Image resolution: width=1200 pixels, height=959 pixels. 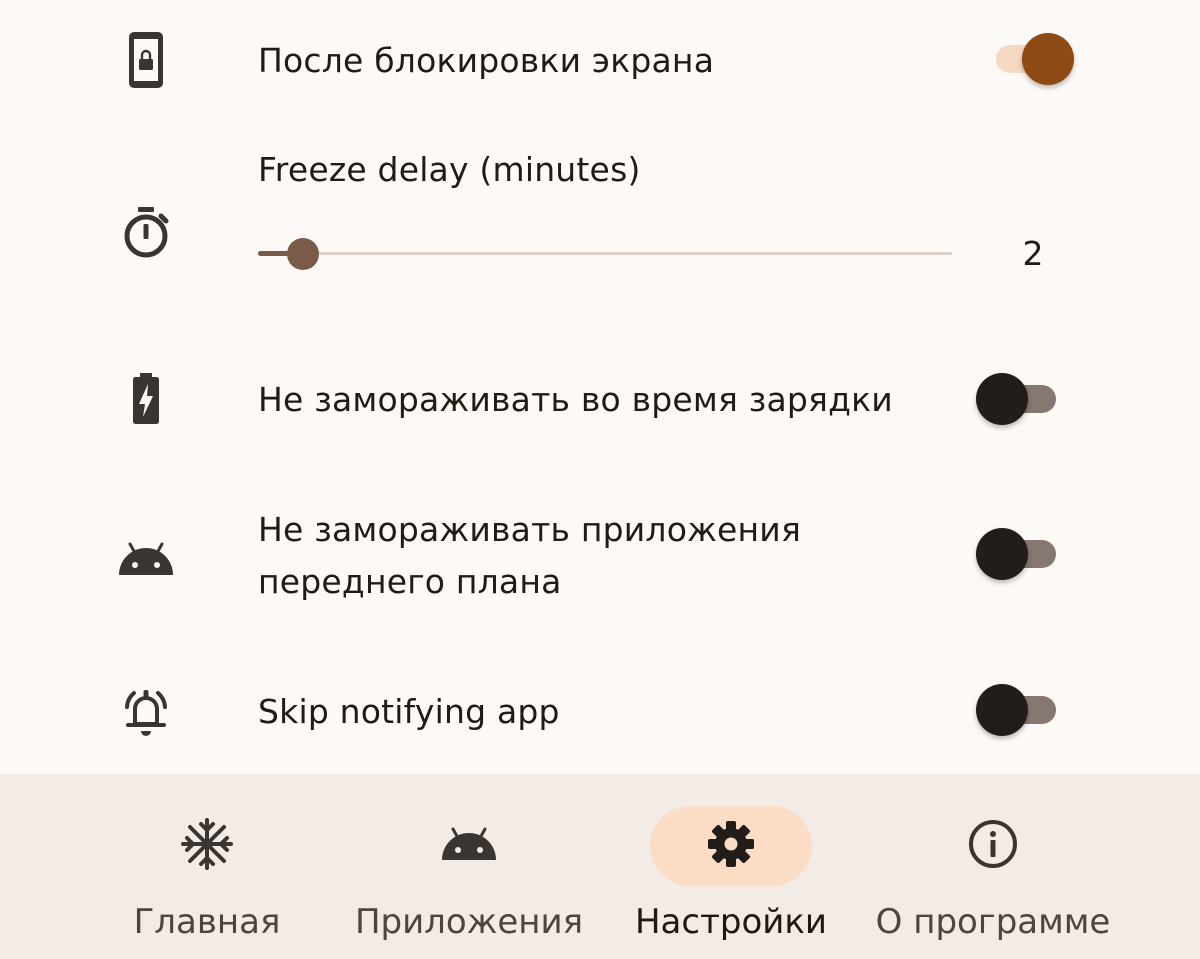 I want to click on setting-row-charging: Не замораживать во время зарядки, so click(x=600, y=400).